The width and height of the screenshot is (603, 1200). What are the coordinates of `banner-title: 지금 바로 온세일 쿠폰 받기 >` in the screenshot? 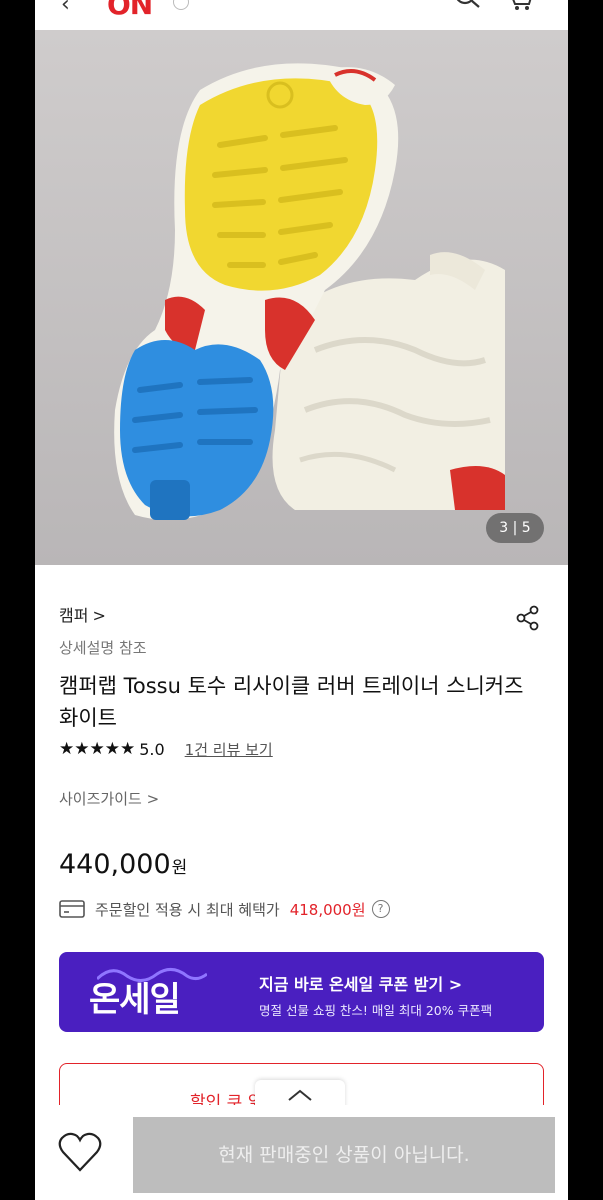 It's located at (361, 984).